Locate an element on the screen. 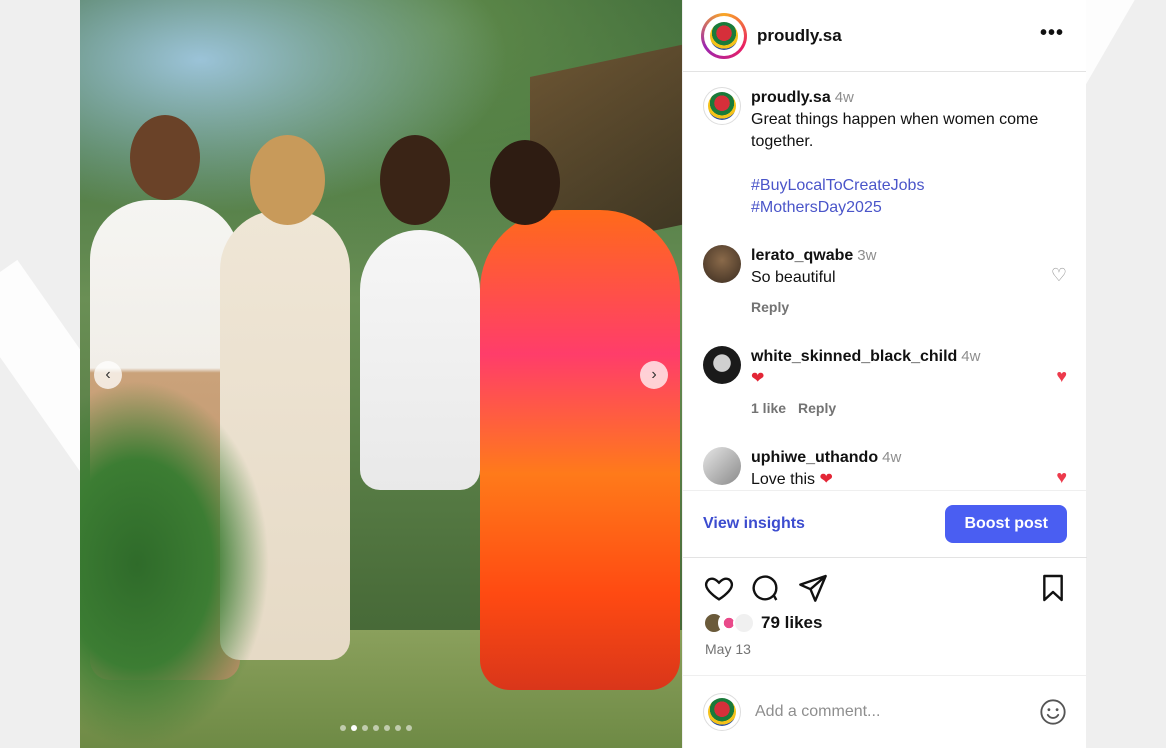 The height and width of the screenshot is (748, 1166). hashtag-link: #MothersDay2025 is located at coordinates (909, 208).